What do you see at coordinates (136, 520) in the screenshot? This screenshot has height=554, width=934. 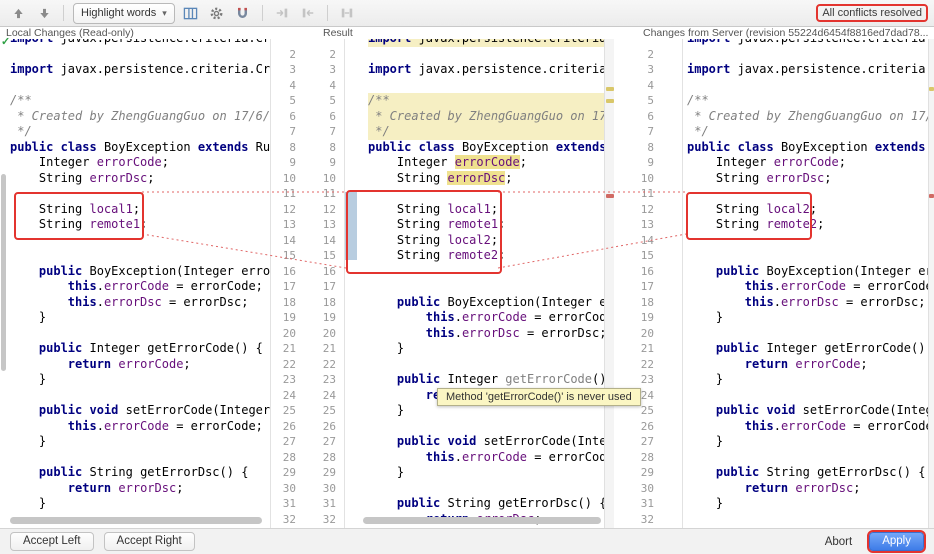 I see `local-horizontal-scrollbar` at bounding box center [136, 520].